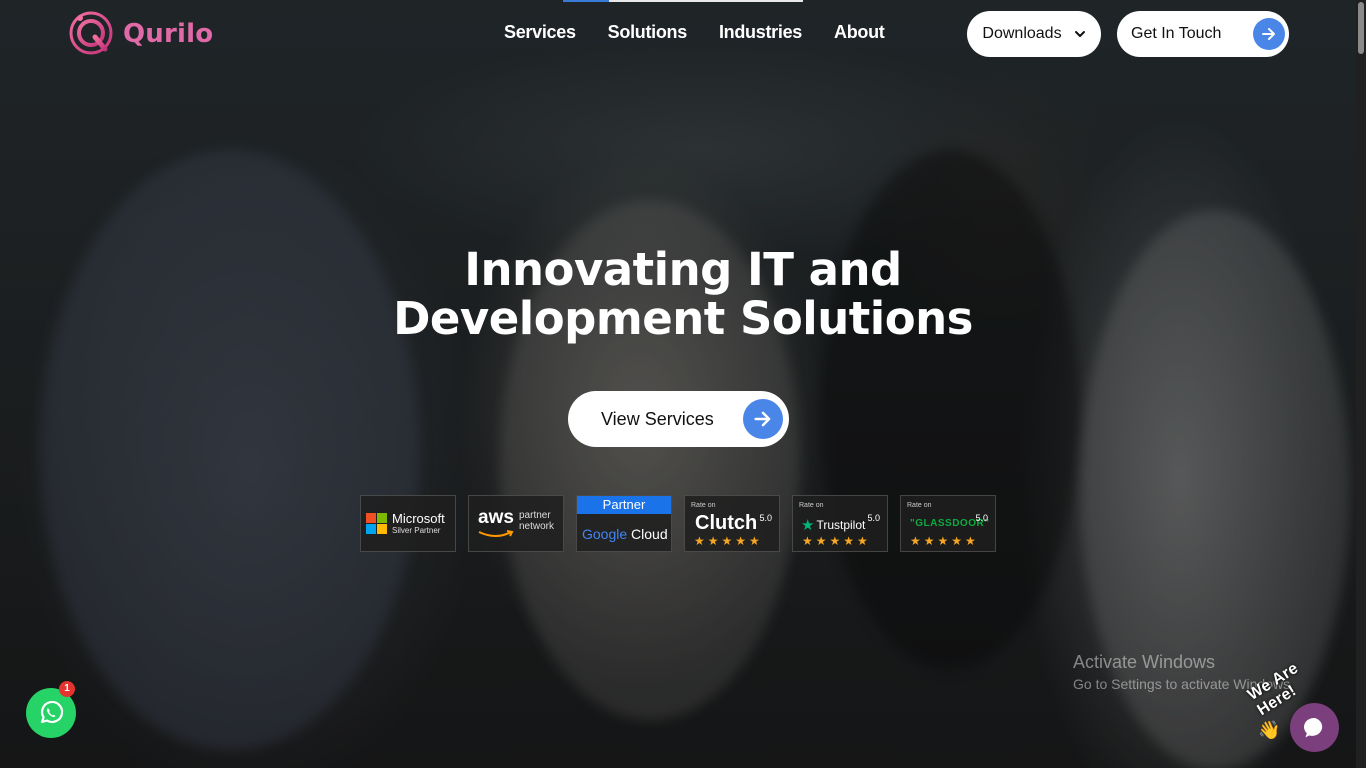  I want to click on hero-title-line2: Development Solutions, so click(683, 318).